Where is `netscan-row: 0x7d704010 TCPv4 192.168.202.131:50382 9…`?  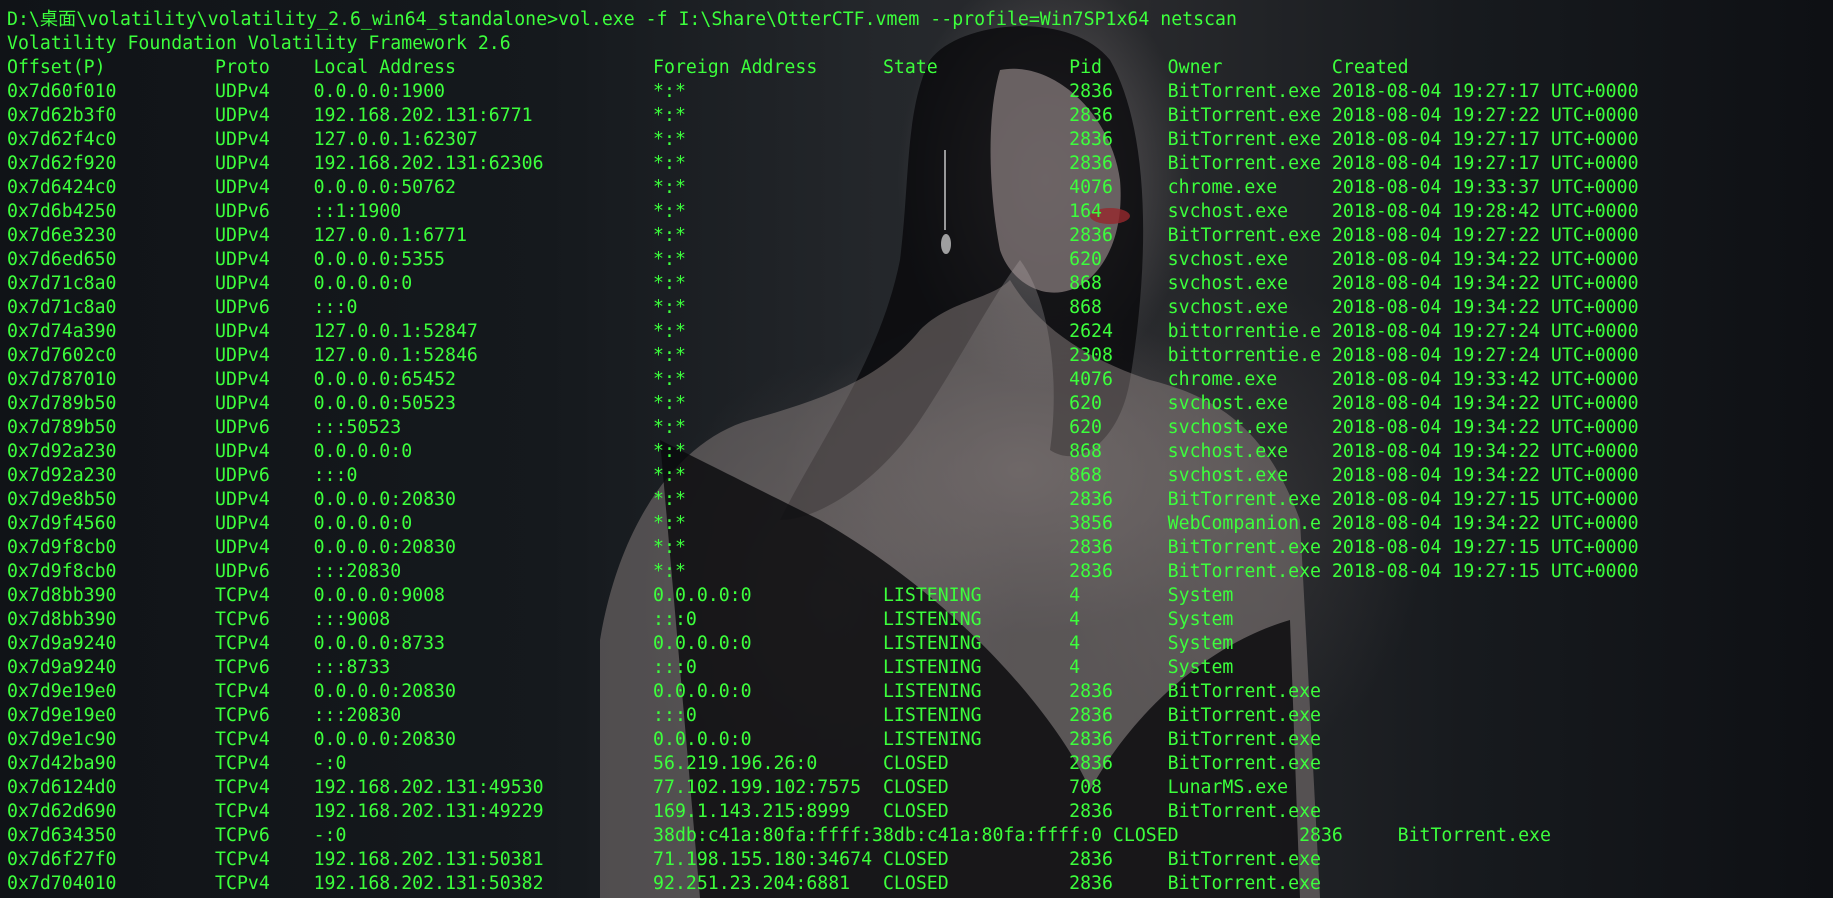 netscan-row: 0x7d704010 TCPv4 192.168.202.131:50382 9… is located at coordinates (664, 883).